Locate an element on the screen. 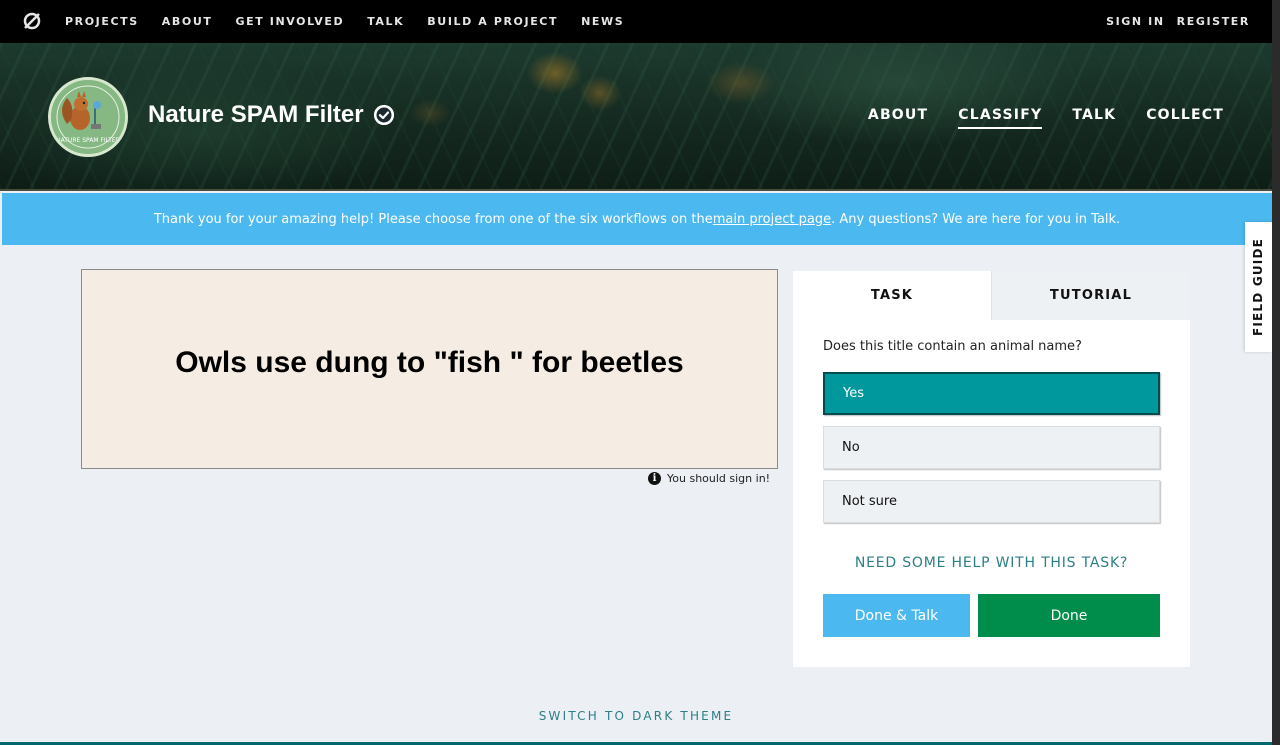  sign-in-notice-text: You should sign in! is located at coordinates (719, 478).